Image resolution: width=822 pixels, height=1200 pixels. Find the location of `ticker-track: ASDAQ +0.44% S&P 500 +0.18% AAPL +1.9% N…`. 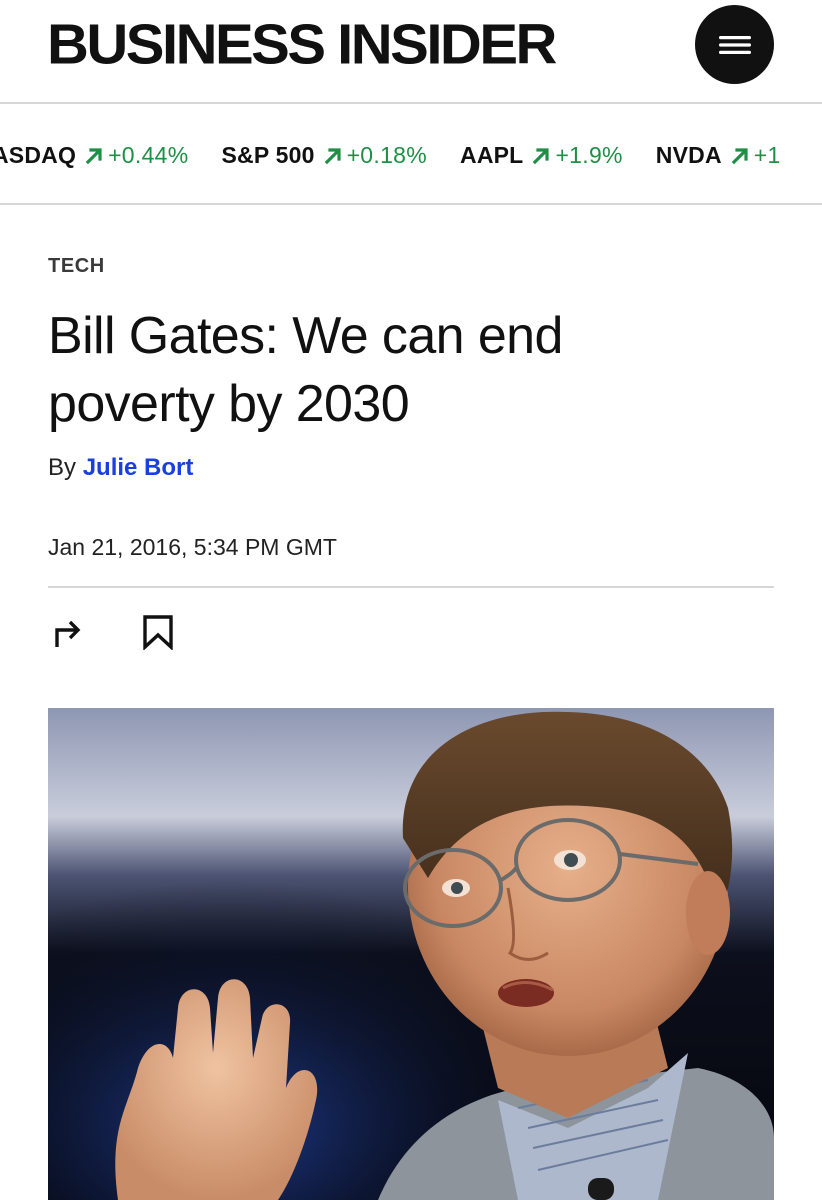

ticker-track: ASDAQ +0.44% S&P 500 +0.18% AAPL +1.9% N… is located at coordinates (407, 155).